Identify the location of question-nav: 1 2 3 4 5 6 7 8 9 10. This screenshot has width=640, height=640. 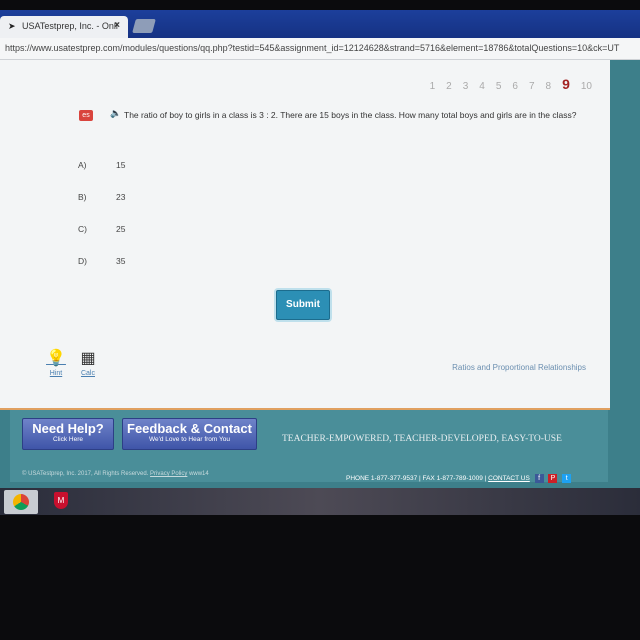
(511, 84).